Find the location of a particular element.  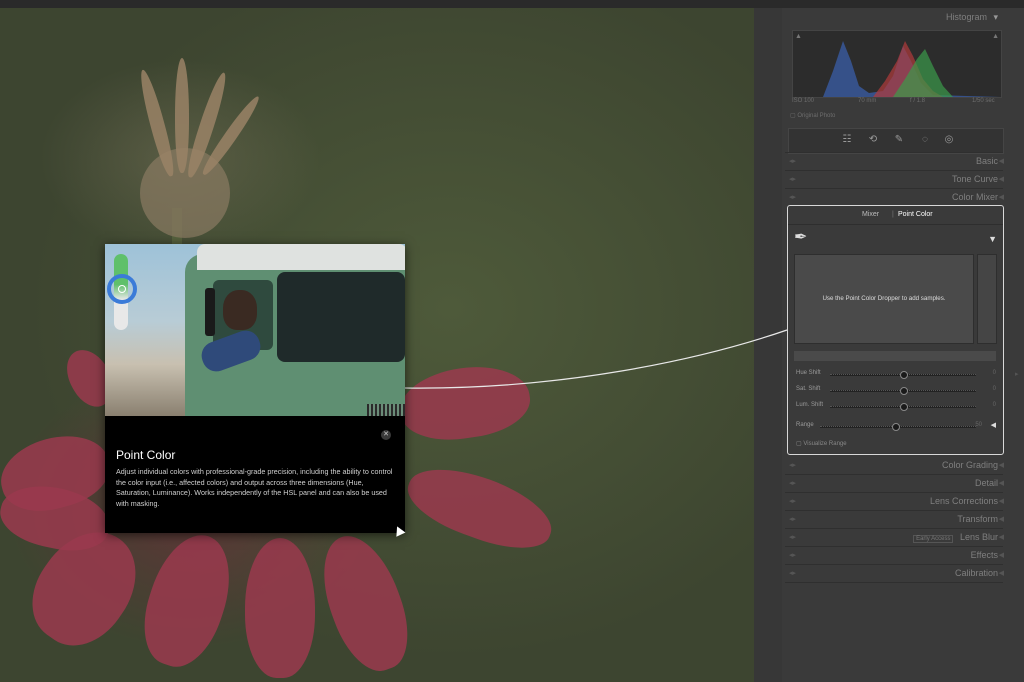

section-label: Effects is located at coordinates (984, 555).